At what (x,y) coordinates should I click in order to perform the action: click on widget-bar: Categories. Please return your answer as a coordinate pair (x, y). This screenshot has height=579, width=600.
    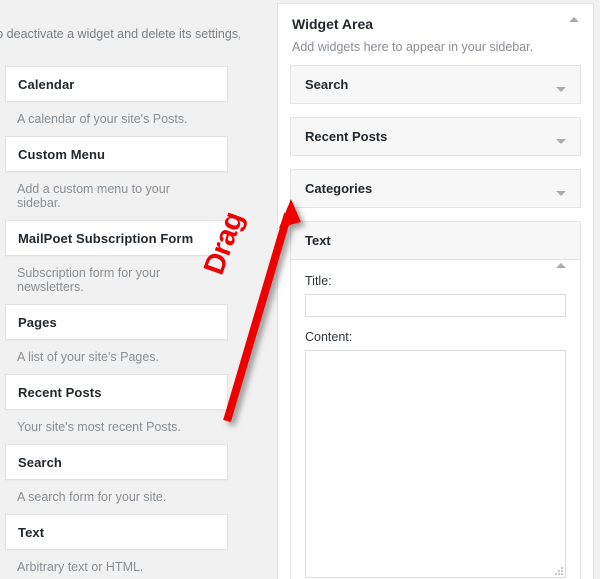
    Looking at the image, I should click on (435, 190).